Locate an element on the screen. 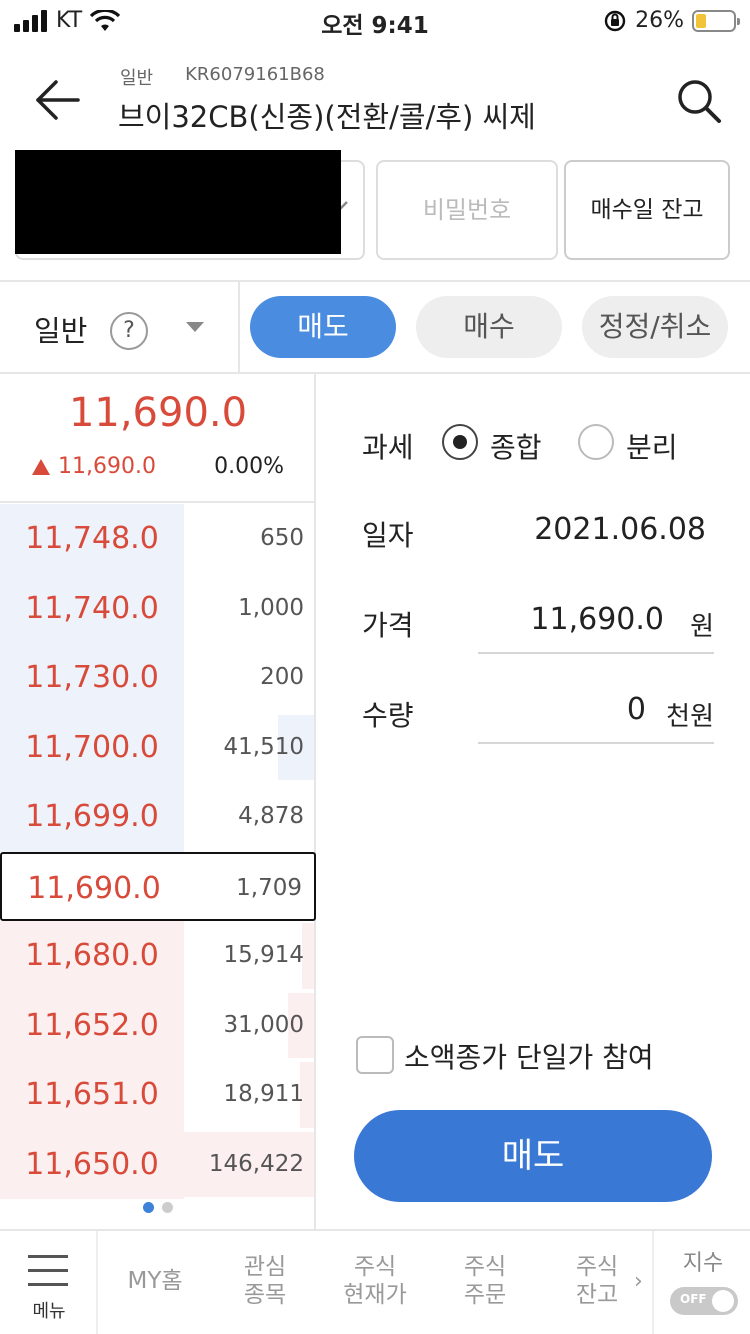 The image size is (750, 1334). battery-icon is located at coordinates (716, 20).